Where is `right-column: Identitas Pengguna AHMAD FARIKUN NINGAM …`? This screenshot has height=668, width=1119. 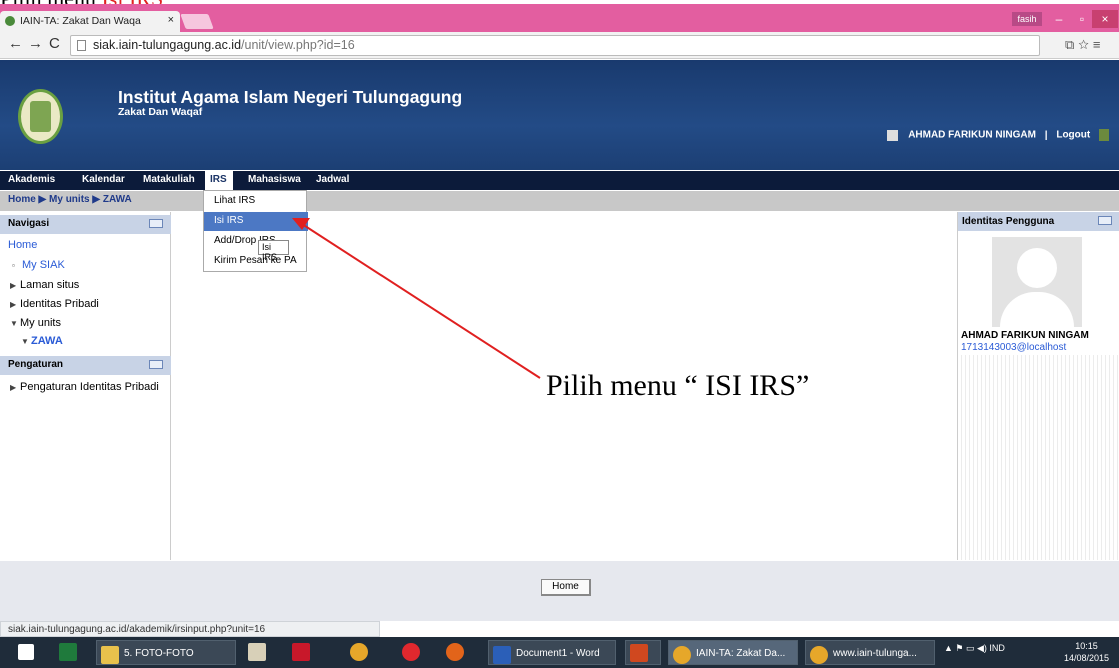 right-column: Identitas Pengguna AHMAD FARIKUN NINGAM … is located at coordinates (1038, 386).